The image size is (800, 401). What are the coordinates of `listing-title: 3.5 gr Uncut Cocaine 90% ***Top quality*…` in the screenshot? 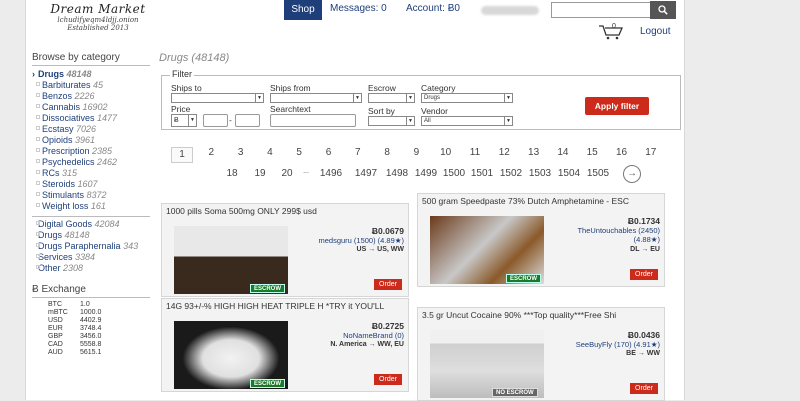 It's located at (542, 315).